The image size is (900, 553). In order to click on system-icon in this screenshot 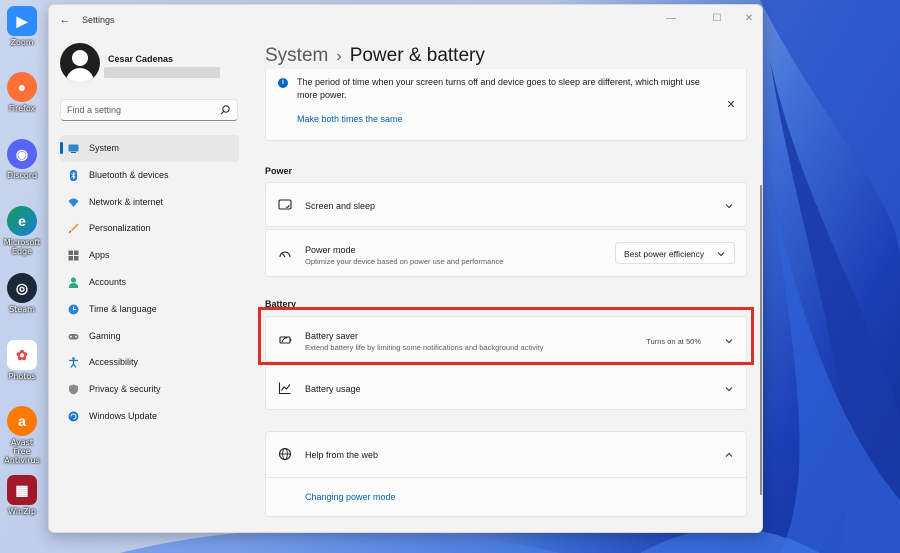, I will do `click(73, 148)`.